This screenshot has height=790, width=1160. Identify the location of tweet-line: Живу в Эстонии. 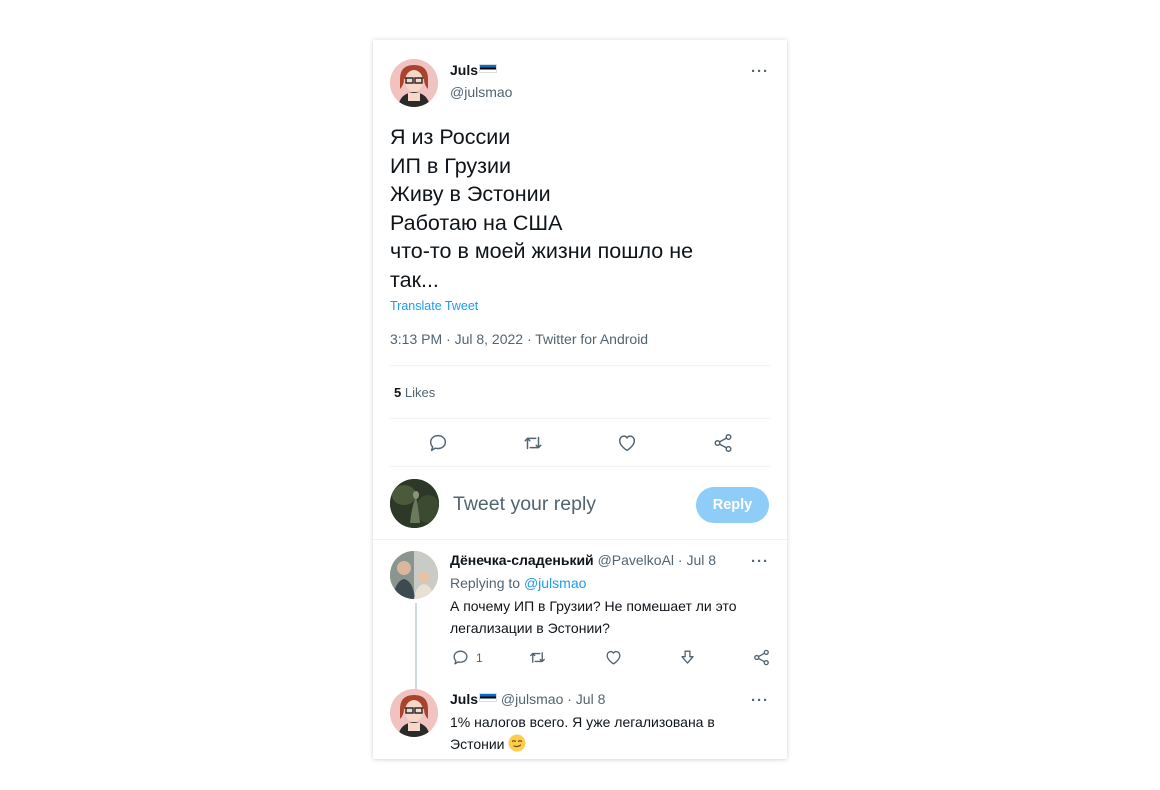
(470, 194).